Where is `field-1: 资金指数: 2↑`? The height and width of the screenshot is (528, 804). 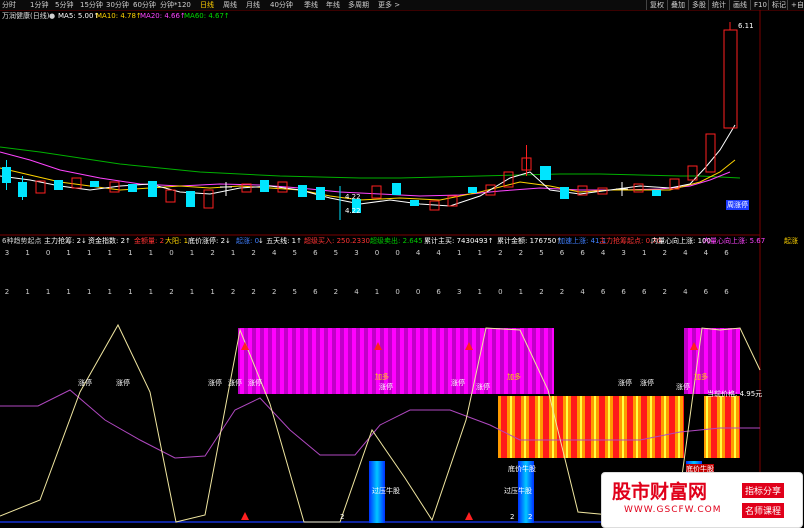 field-1: 资金指数: 2↑ is located at coordinates (109, 241).